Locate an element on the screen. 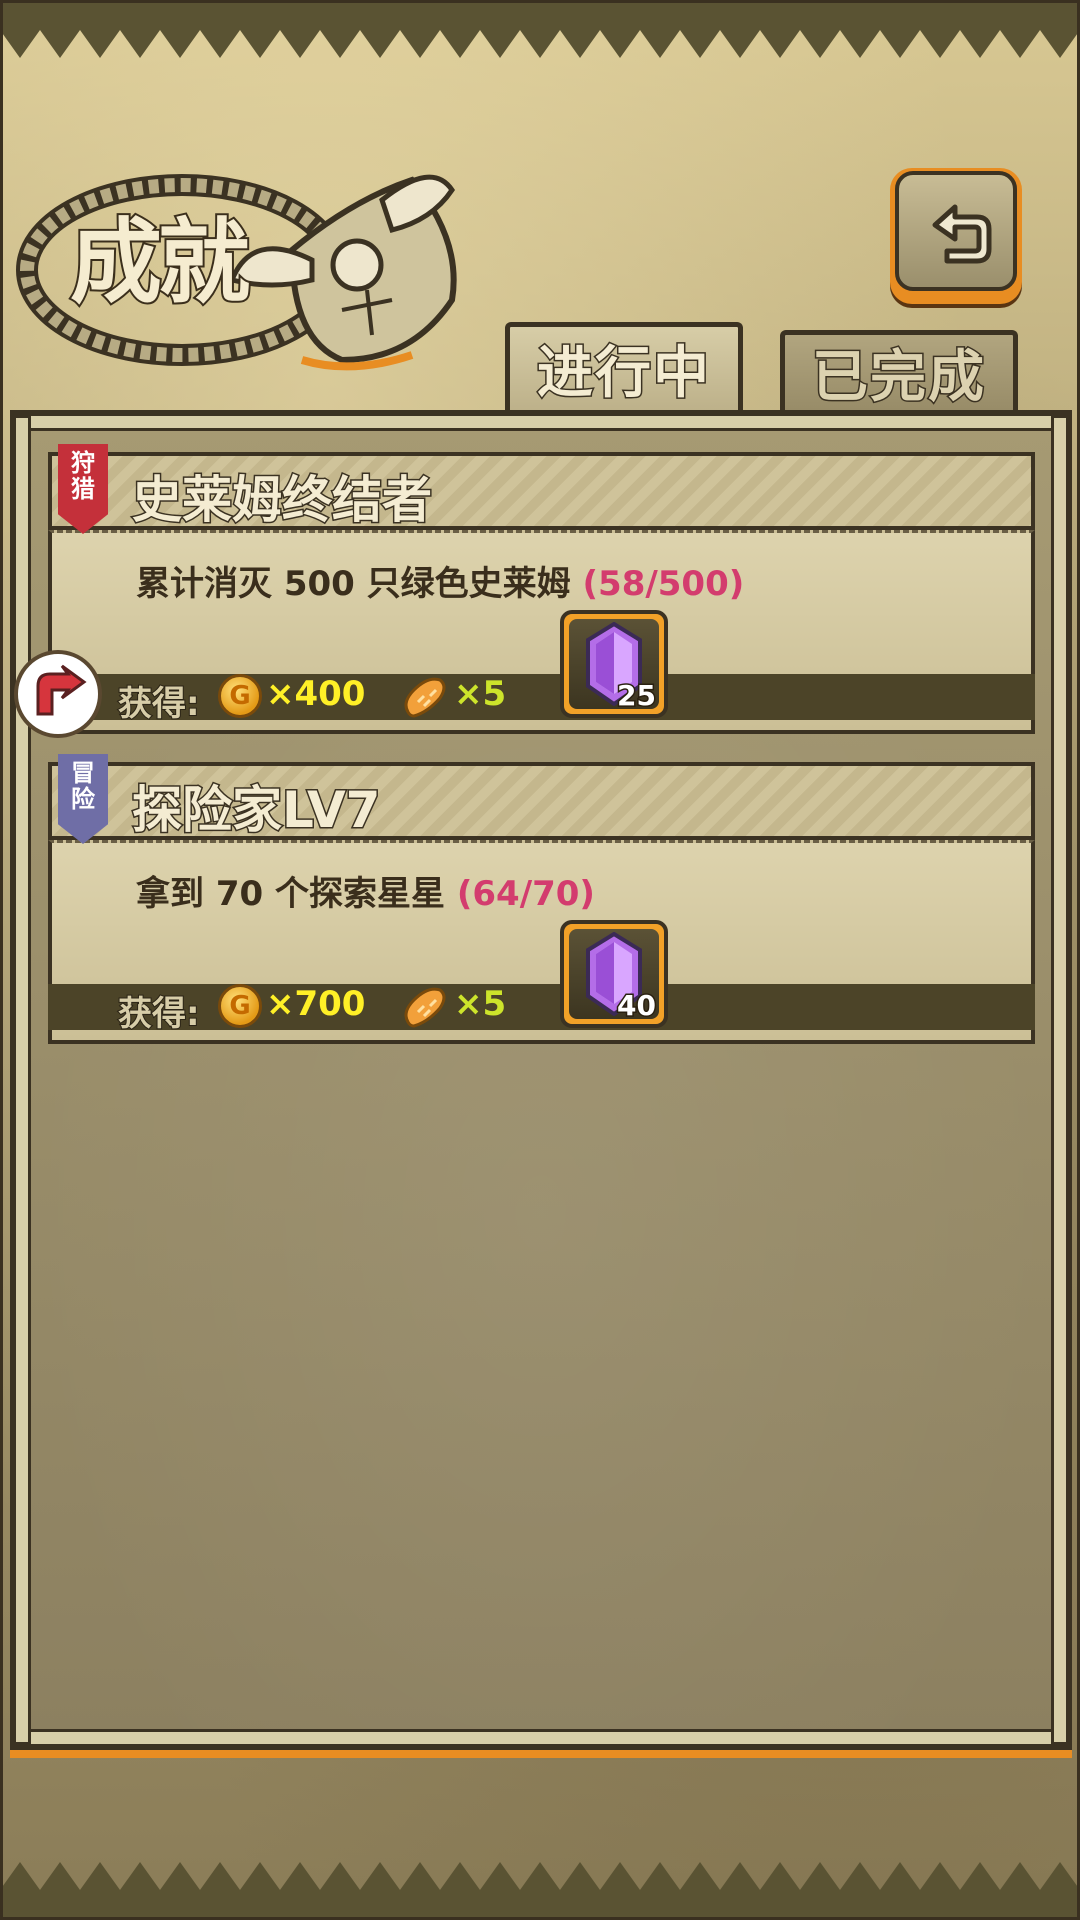 This screenshot has height=1920, width=1080. top-zigzag-border is located at coordinates (540, 29).